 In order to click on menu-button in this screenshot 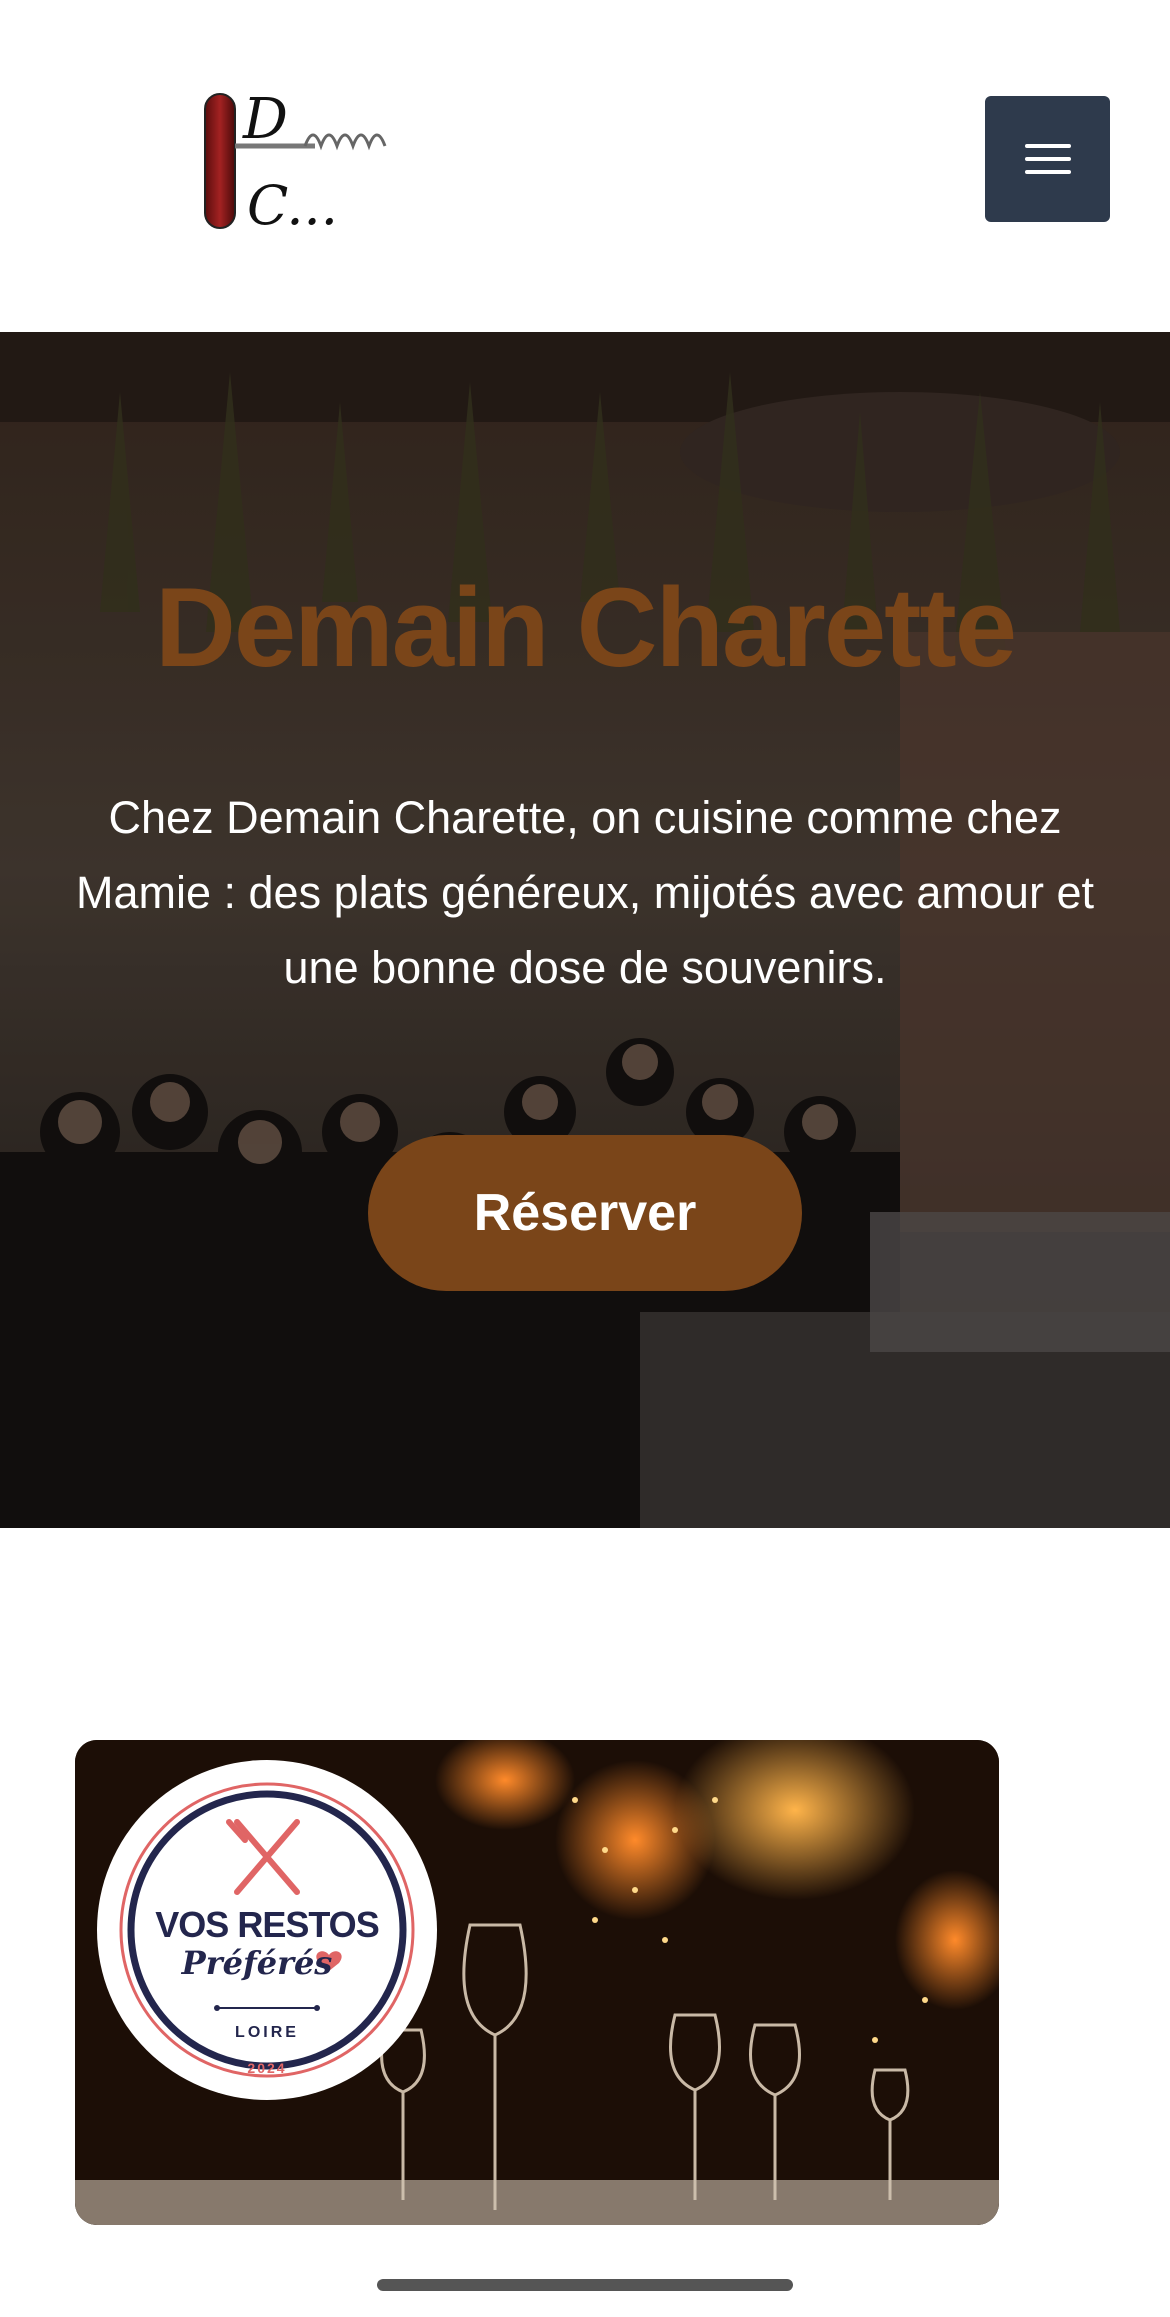, I will do `click(1047, 159)`.